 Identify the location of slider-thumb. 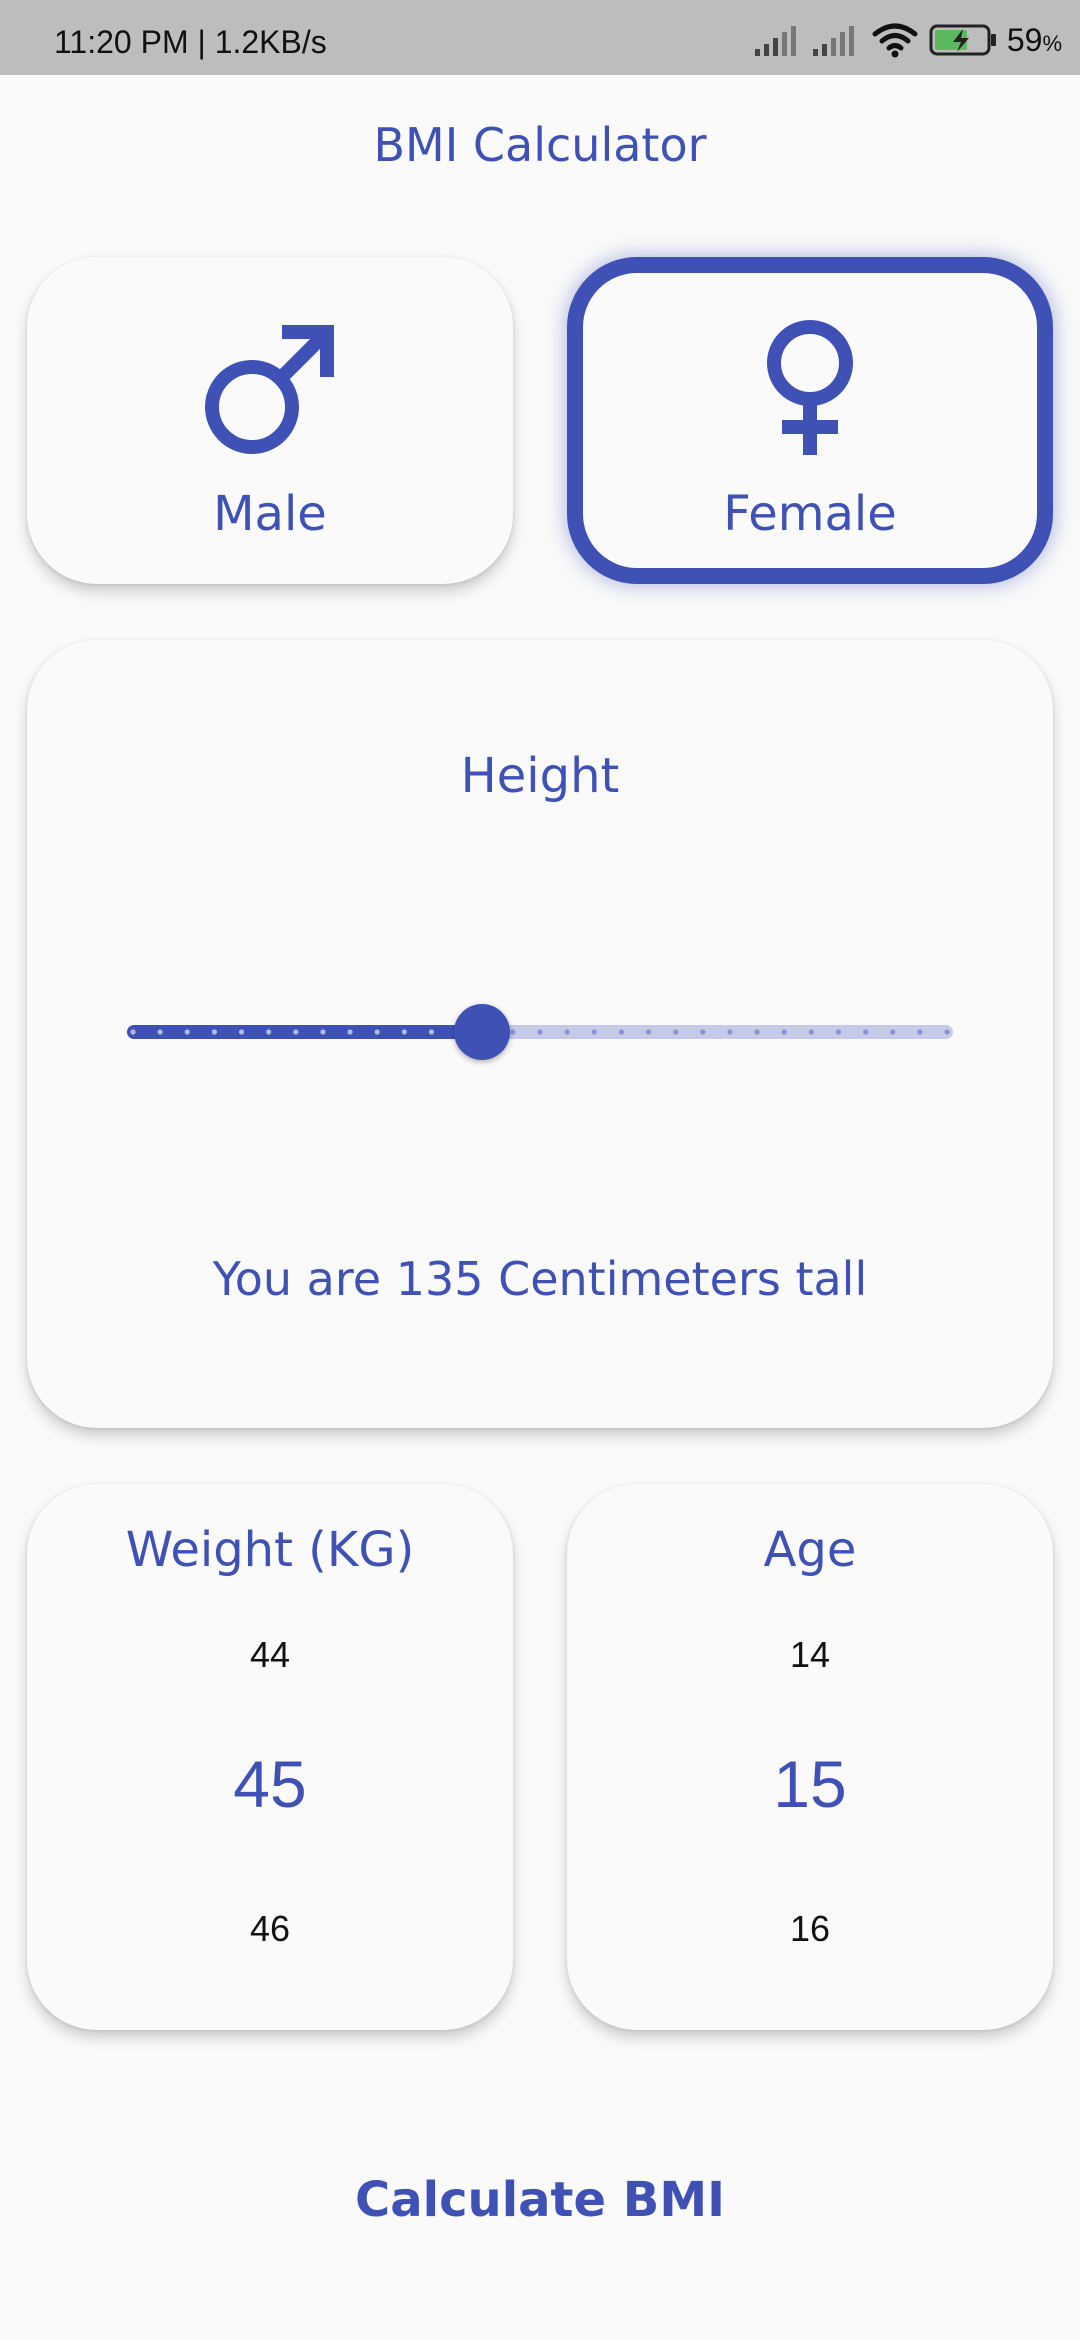
(482, 1032).